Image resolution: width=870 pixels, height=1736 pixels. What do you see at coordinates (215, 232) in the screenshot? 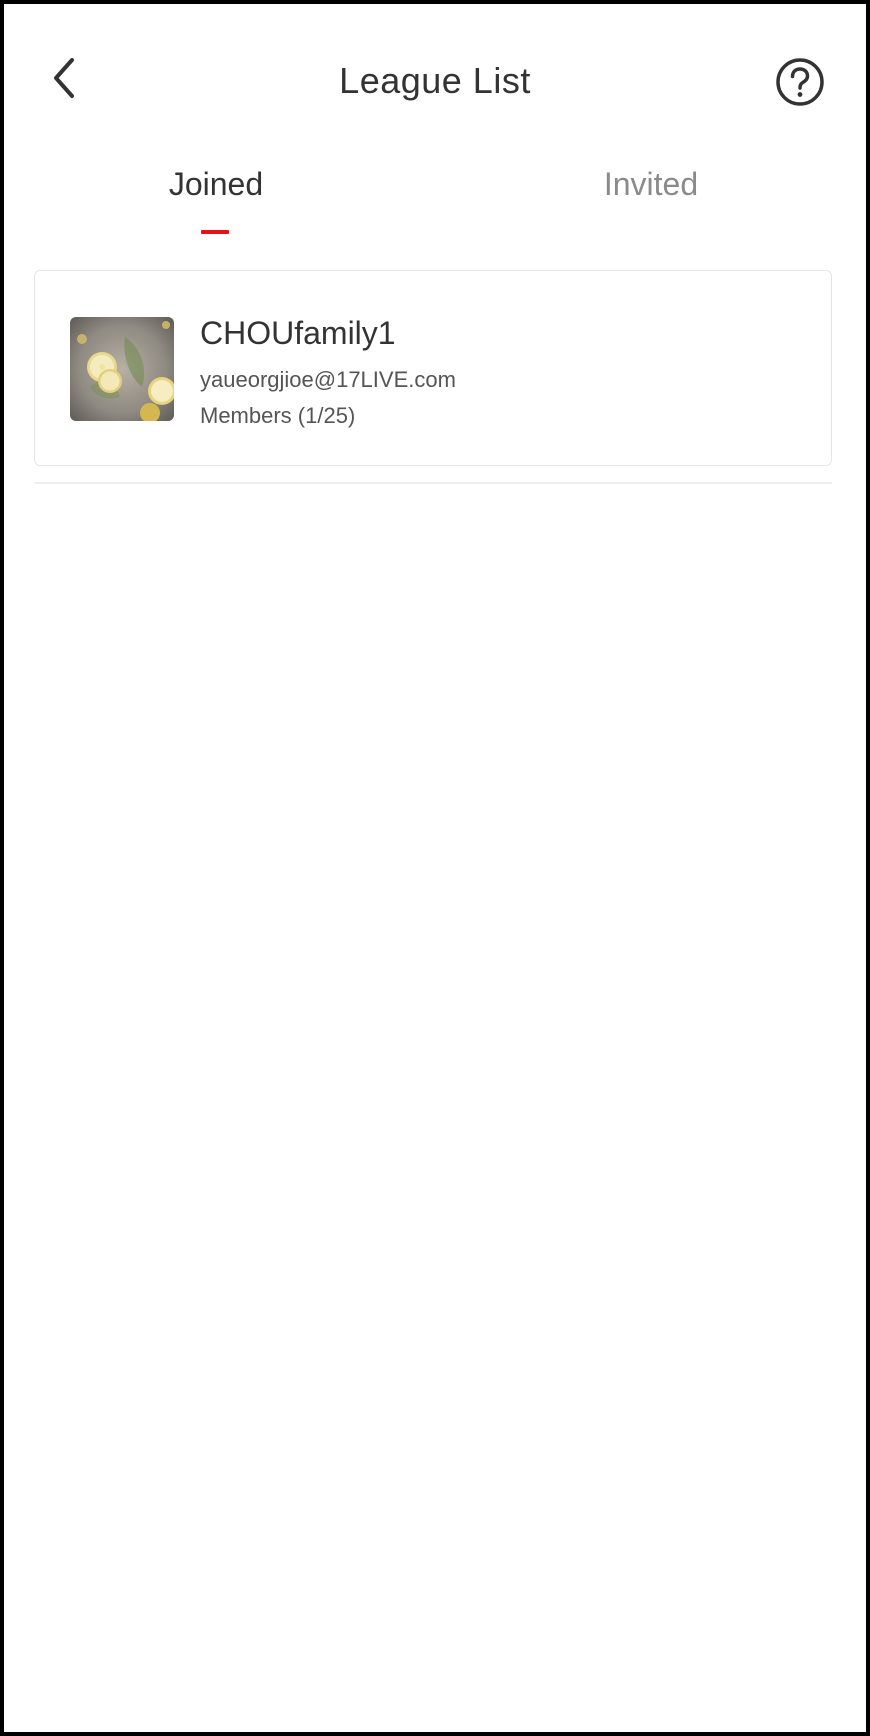
I see `active-tab-indicator` at bounding box center [215, 232].